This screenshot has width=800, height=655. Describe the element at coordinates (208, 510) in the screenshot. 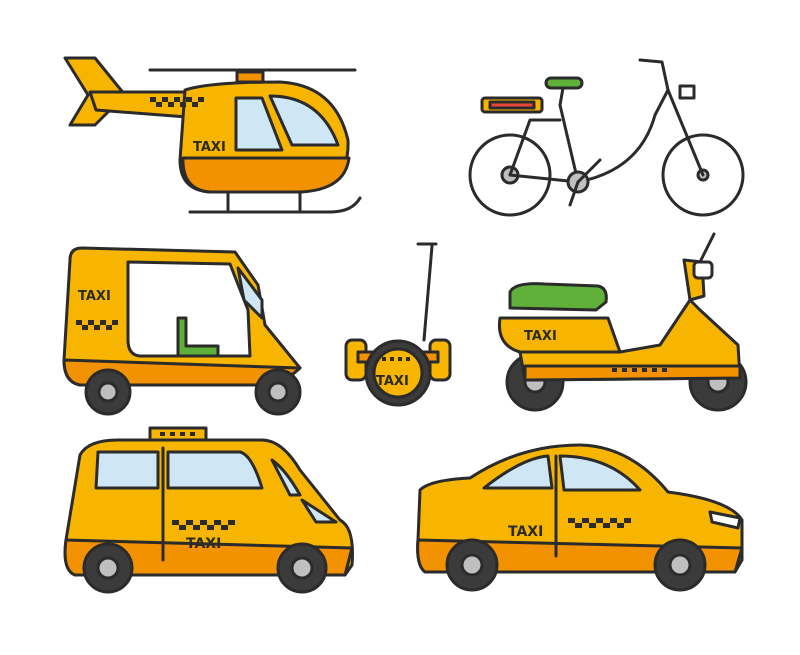

I see `taxi-minivan: TAXI` at that location.